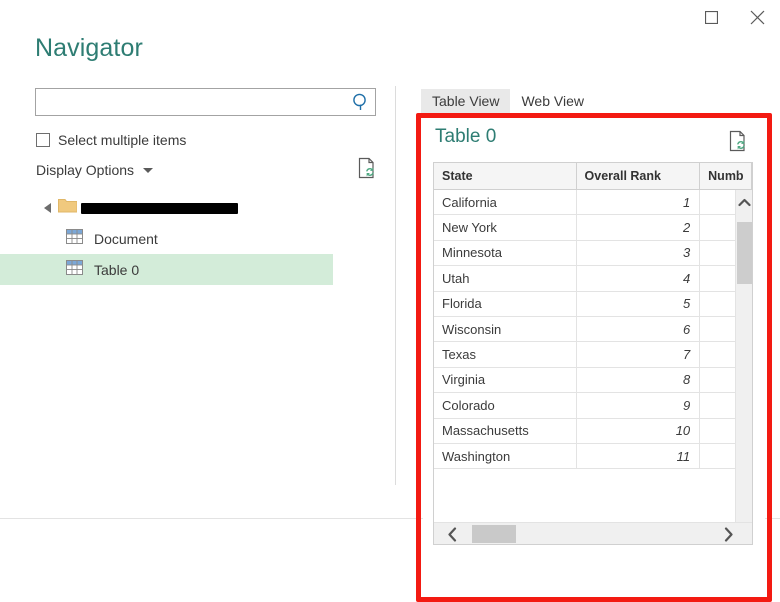  What do you see at coordinates (505, 329) in the screenshot?
I see `table-cell: Wisconsin` at bounding box center [505, 329].